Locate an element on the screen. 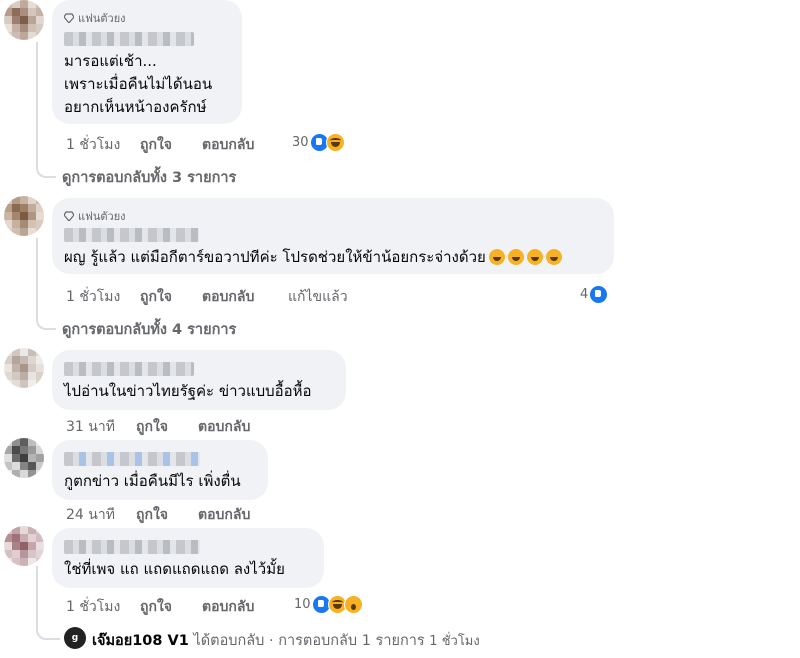 The width and height of the screenshot is (800, 658). like-icon is located at coordinates (599, 294).